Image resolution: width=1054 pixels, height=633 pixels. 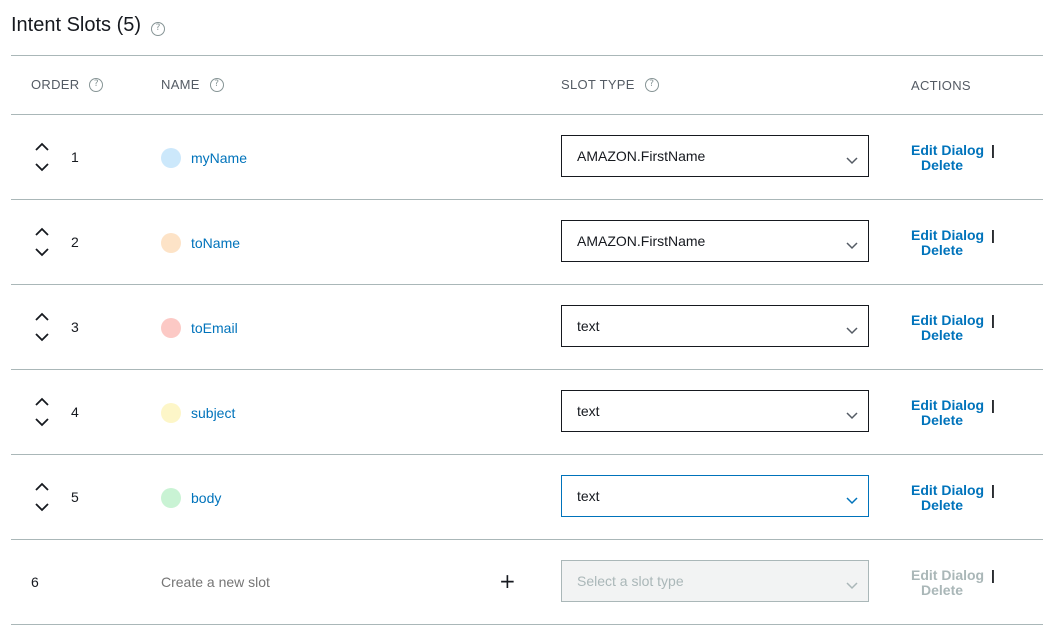 I want to click on new-slot-type-select: Select a slot type, so click(x=715, y=581).